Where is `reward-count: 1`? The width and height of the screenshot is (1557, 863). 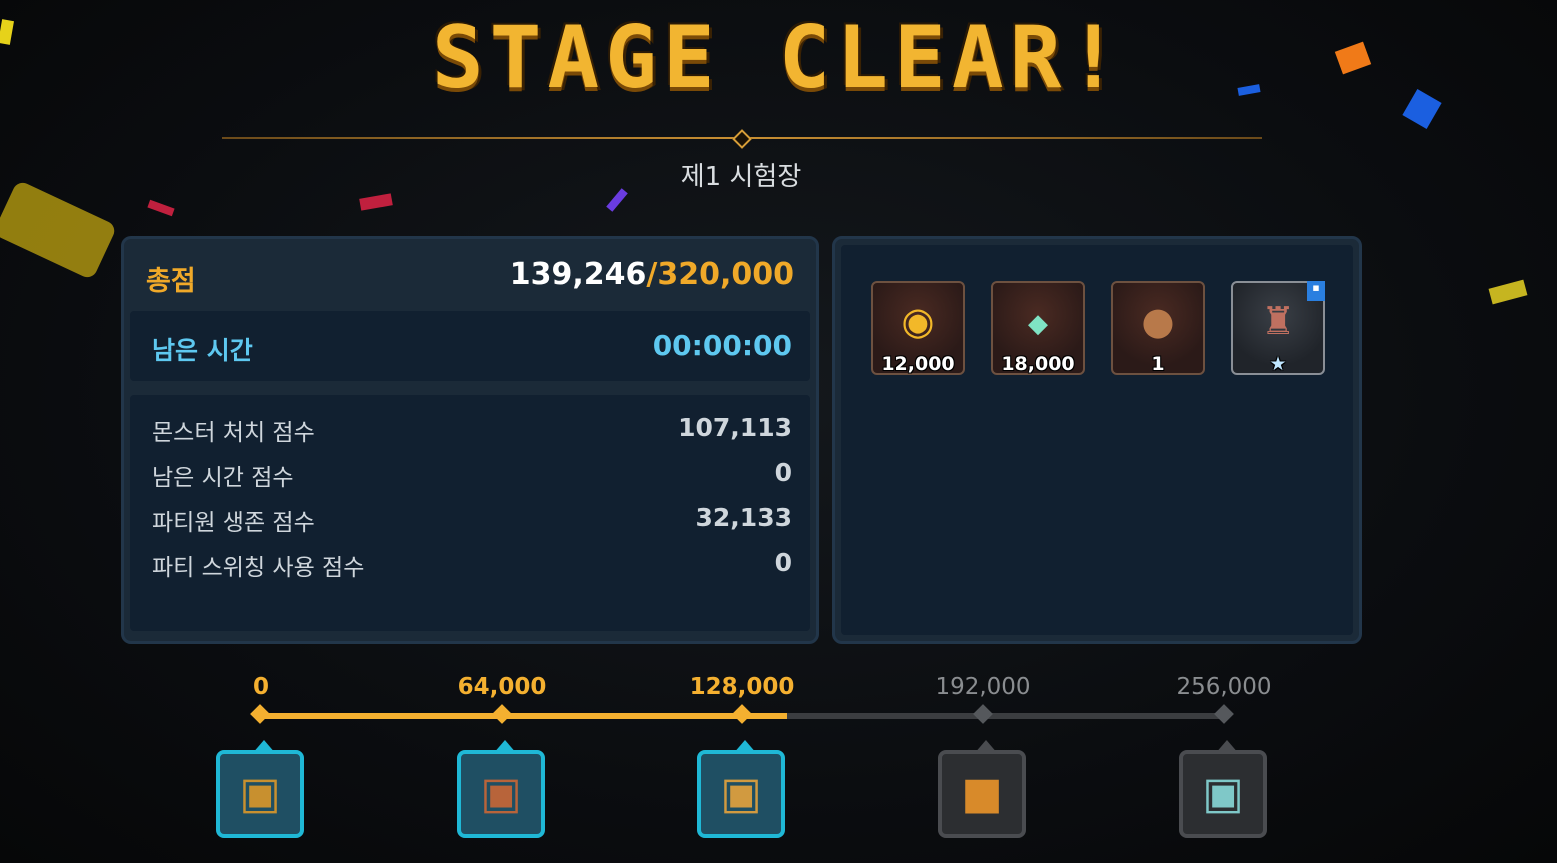
reward-count: 1 is located at coordinates (1158, 364).